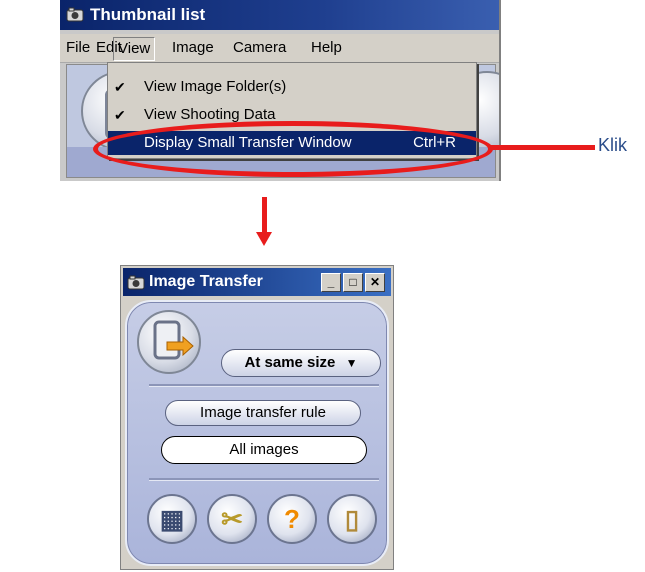  I want to click on menu-file: File, so click(78, 48).